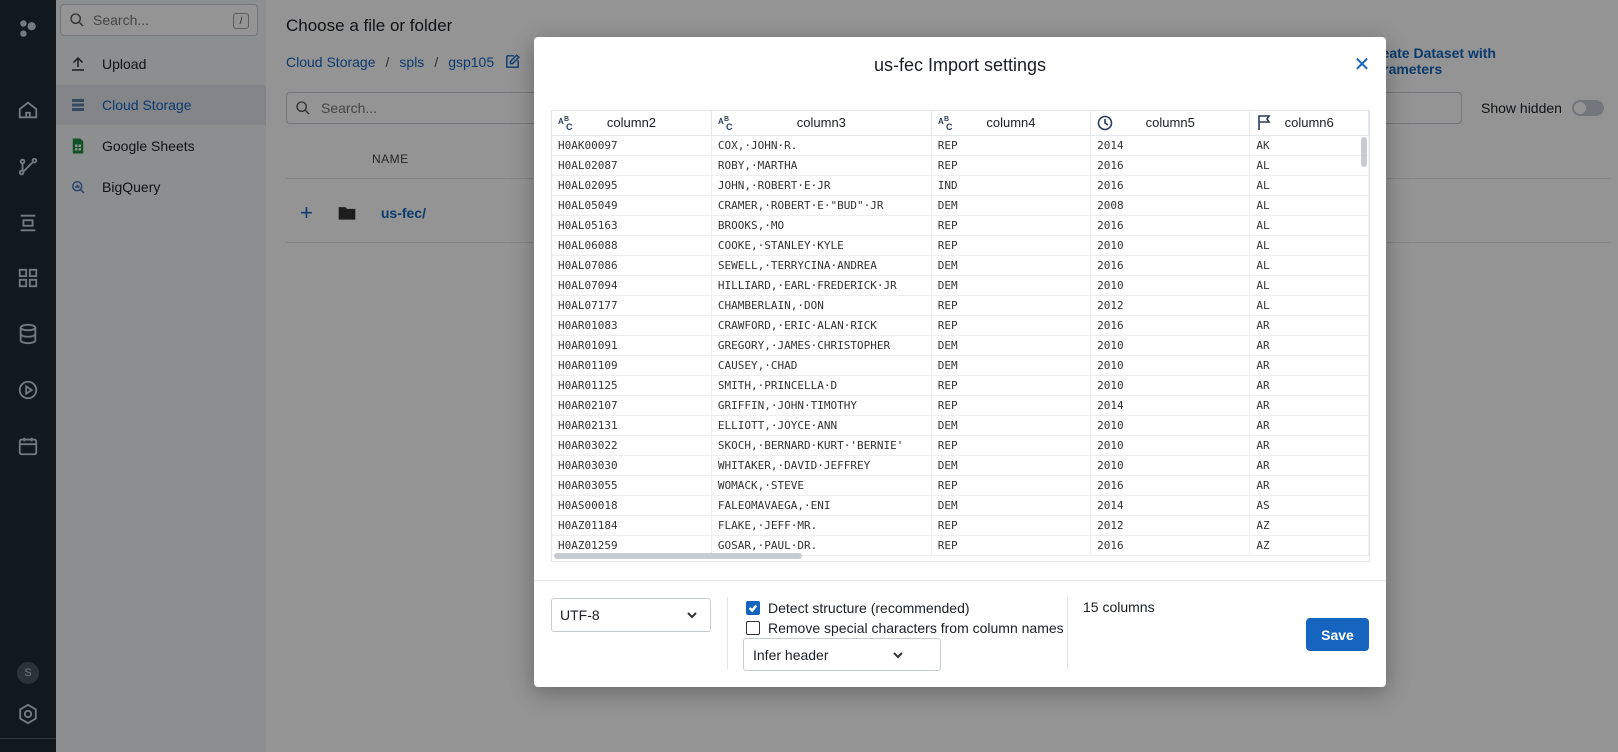  I want to click on table-cell: H0AL05163, so click(632, 225).